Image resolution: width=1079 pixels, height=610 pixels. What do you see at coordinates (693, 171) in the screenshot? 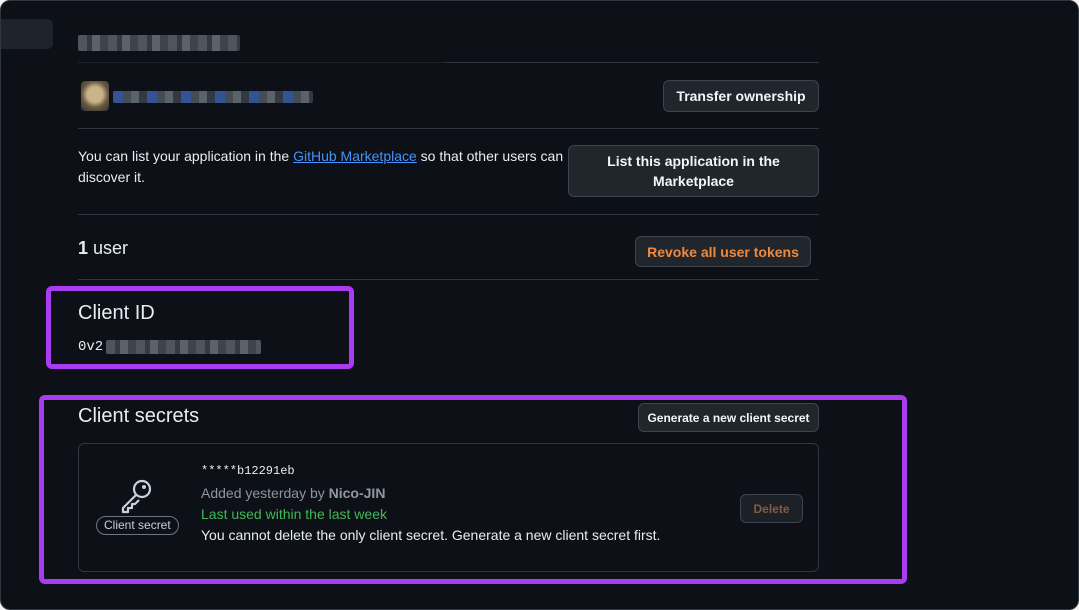
I see `list-in-marketplace-button: List this application in the Marketplace` at bounding box center [693, 171].